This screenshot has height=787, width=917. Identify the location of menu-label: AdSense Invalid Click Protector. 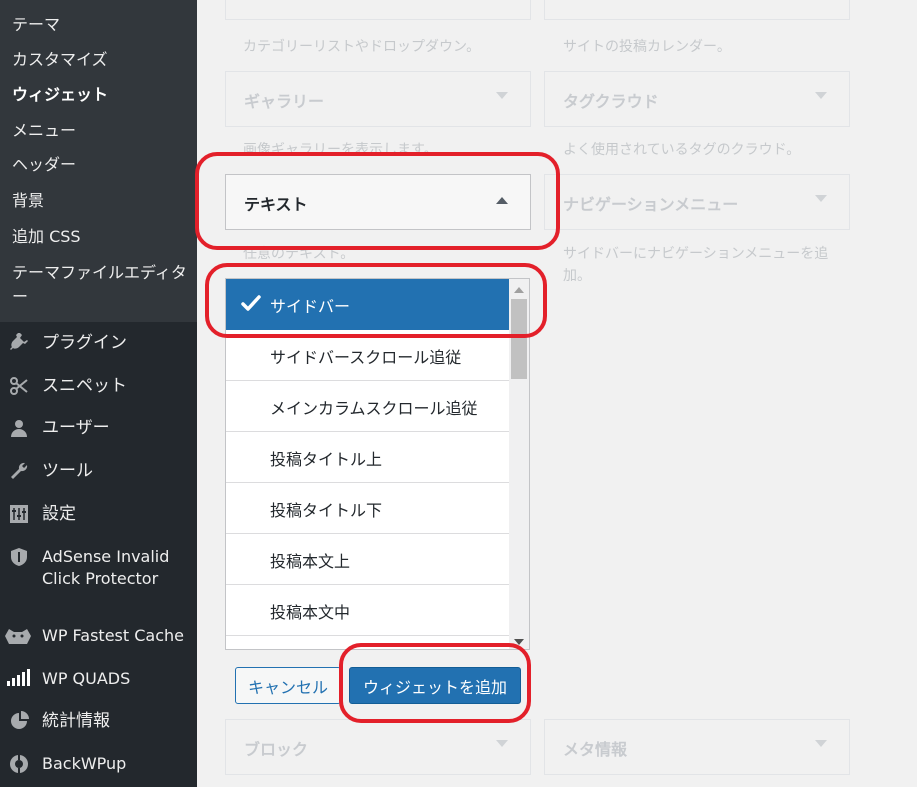
(106, 567).